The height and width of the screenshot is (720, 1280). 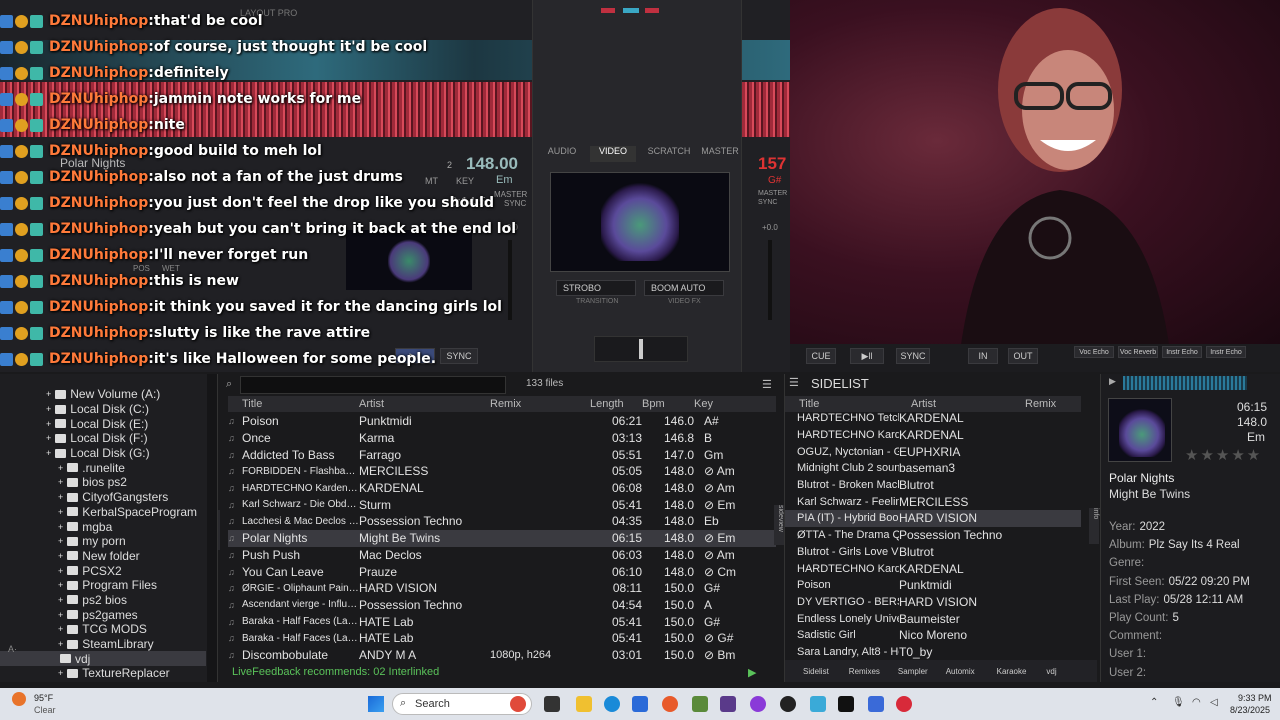 I want to click on folder-item: + ps2games, so click(x=103, y=614).